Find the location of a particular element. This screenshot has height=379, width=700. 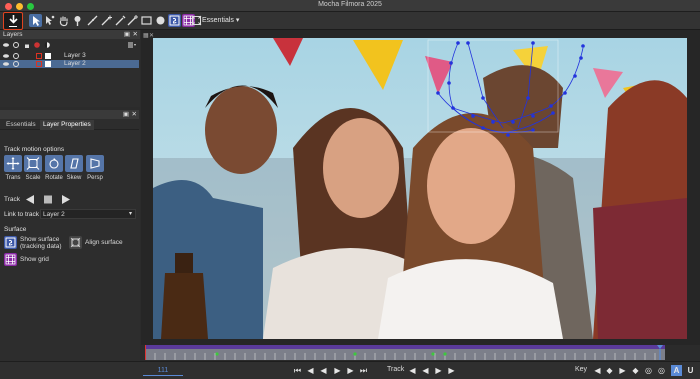

viewer-menu-icon: ▦ is located at coordinates (146, 35).